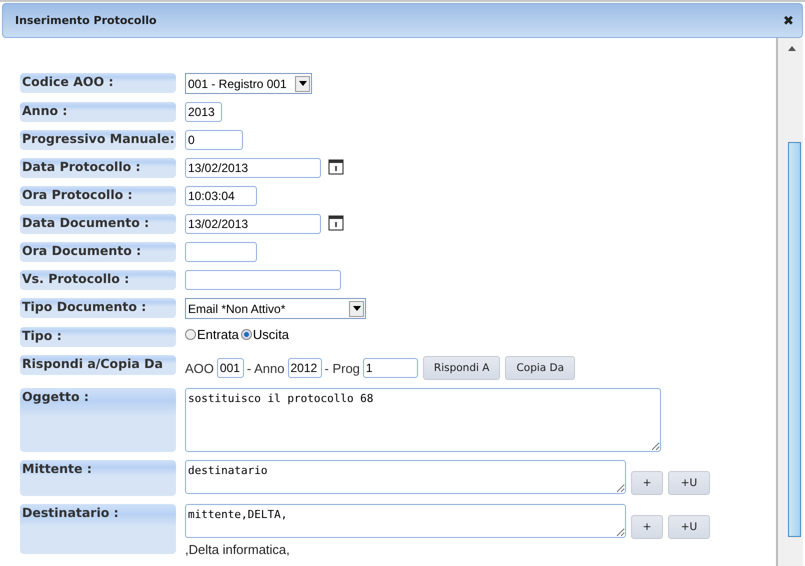 The image size is (805, 566). Describe the element at coordinates (238, 549) in the screenshot. I see `recipient-note: ,Delta informatica,` at that location.